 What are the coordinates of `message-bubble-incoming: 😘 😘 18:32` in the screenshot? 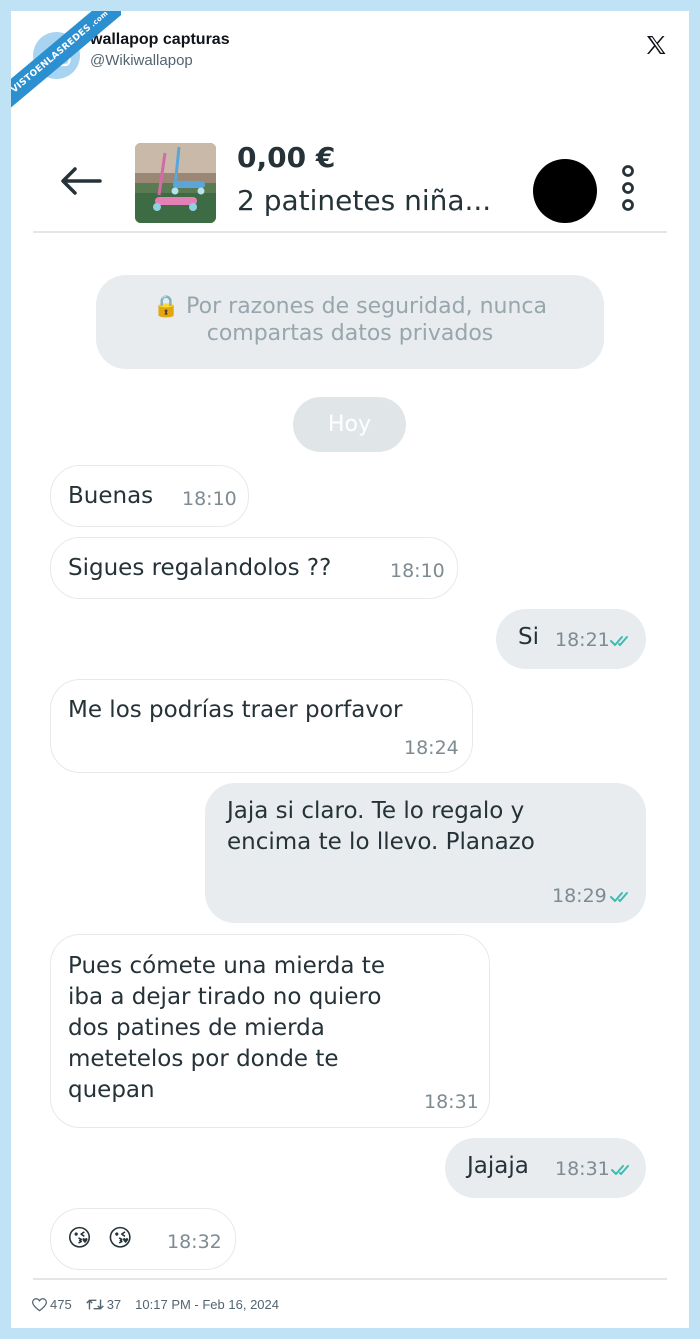 It's located at (143, 1239).